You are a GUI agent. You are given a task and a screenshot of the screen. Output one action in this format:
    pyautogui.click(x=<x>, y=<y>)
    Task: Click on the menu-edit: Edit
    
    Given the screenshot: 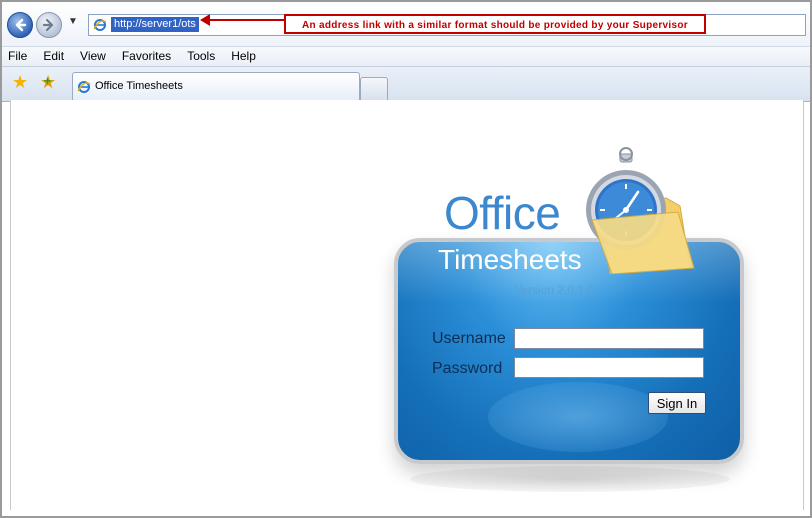 What is the action you would take?
    pyautogui.click(x=53, y=56)
    